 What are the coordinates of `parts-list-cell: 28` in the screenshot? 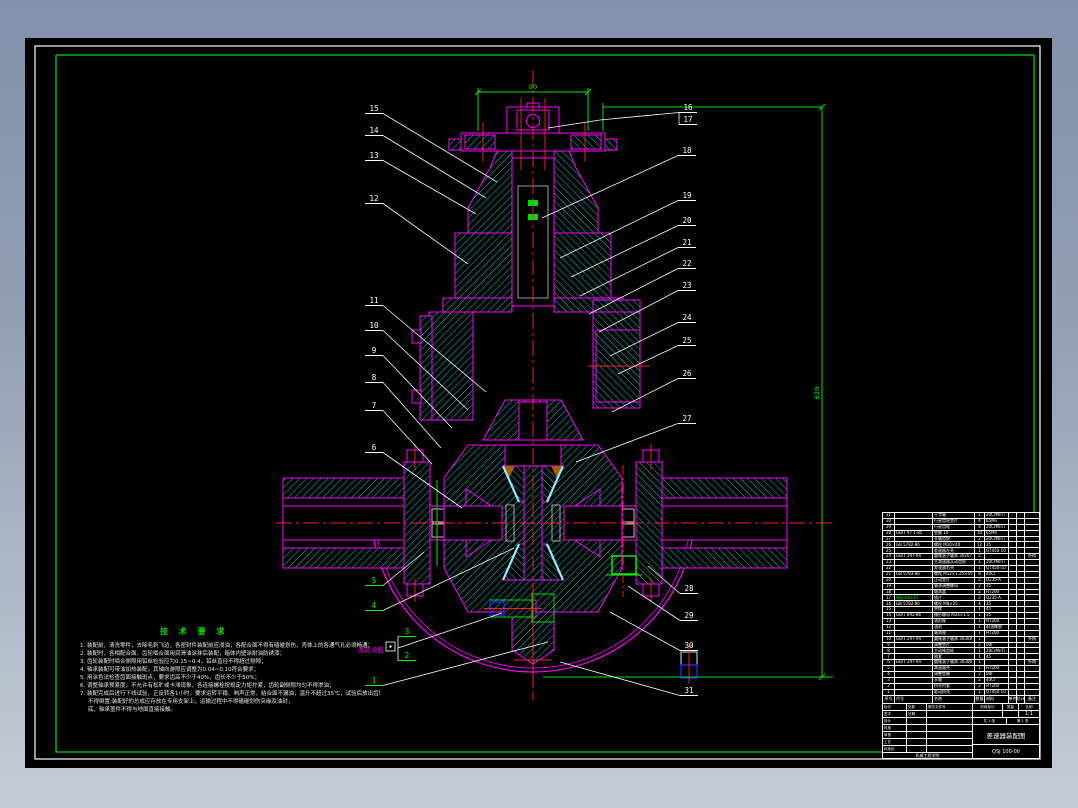 It's located at (889, 533).